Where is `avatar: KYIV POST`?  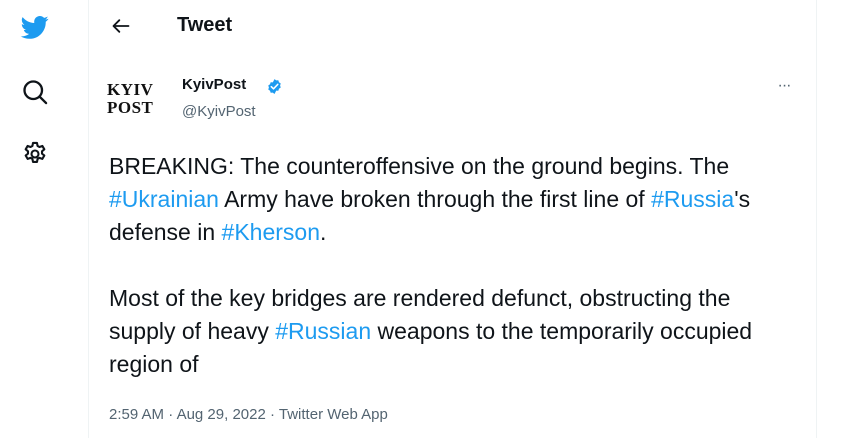
avatar: KYIV POST is located at coordinates (135, 104).